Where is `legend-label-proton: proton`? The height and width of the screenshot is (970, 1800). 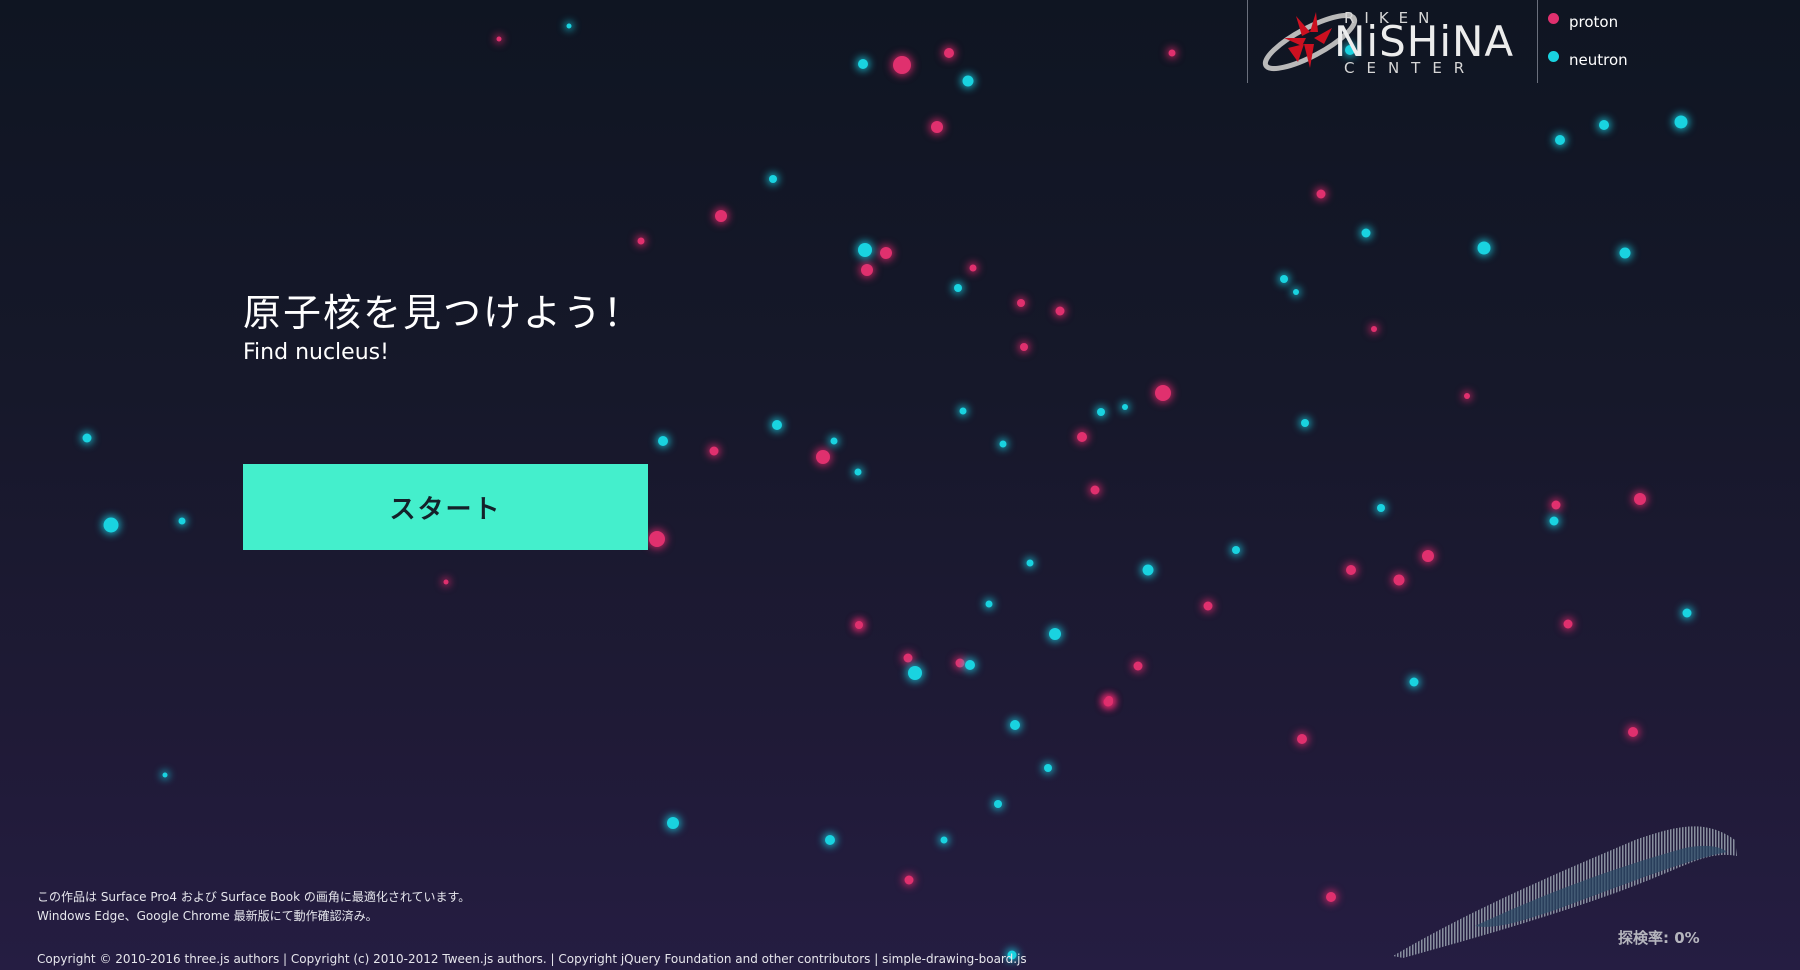 legend-label-proton: proton is located at coordinates (1594, 22).